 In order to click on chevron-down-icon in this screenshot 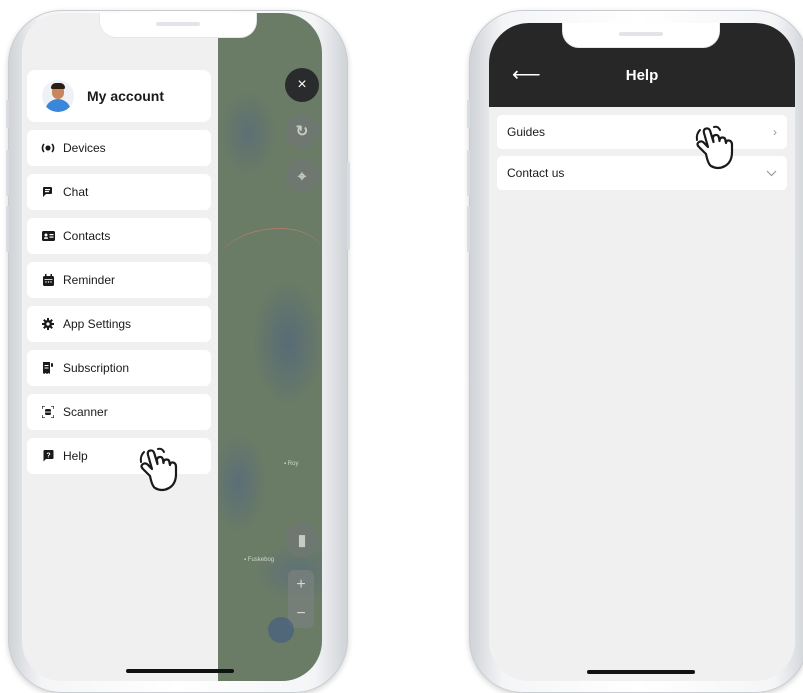, I will do `click(771, 173)`.